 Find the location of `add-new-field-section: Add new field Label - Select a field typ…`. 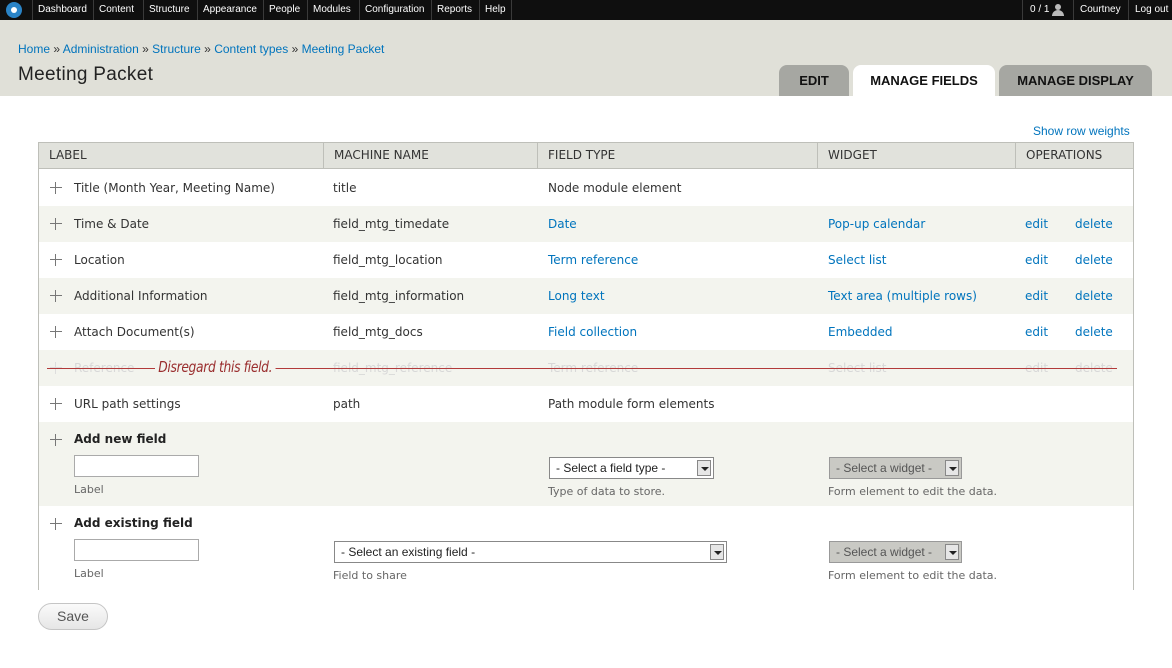

add-new-field-section: Add new field Label - Select a field typ… is located at coordinates (586, 464).